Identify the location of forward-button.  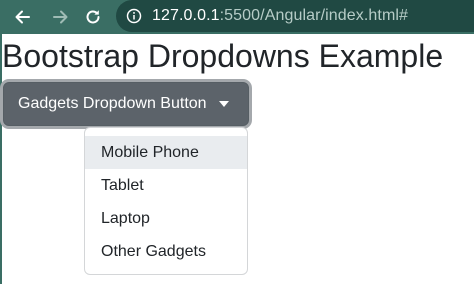
(60, 17).